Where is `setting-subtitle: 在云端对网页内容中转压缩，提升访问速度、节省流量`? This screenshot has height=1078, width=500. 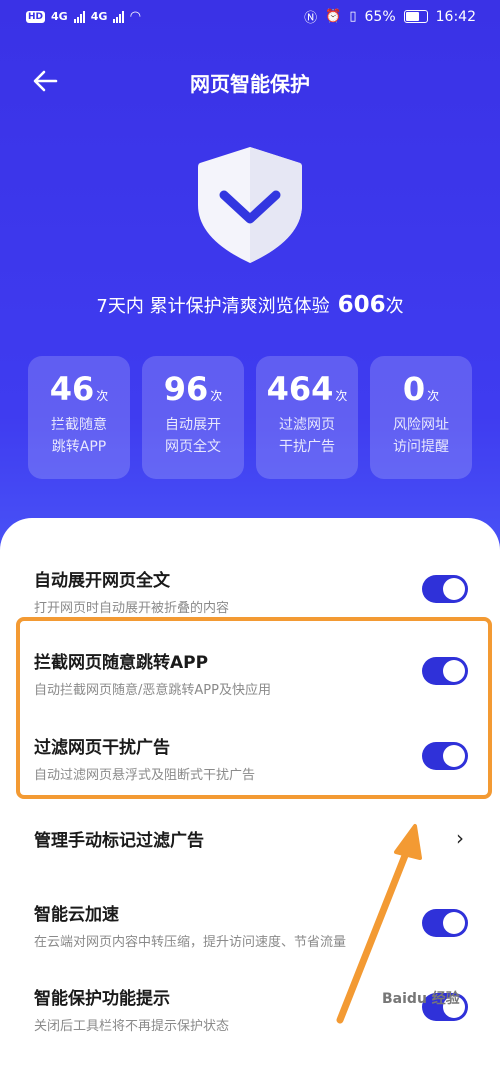
setting-subtitle: 在云端对网页内容中转压缩，提升访问速度、节省流量 is located at coordinates (190, 942).